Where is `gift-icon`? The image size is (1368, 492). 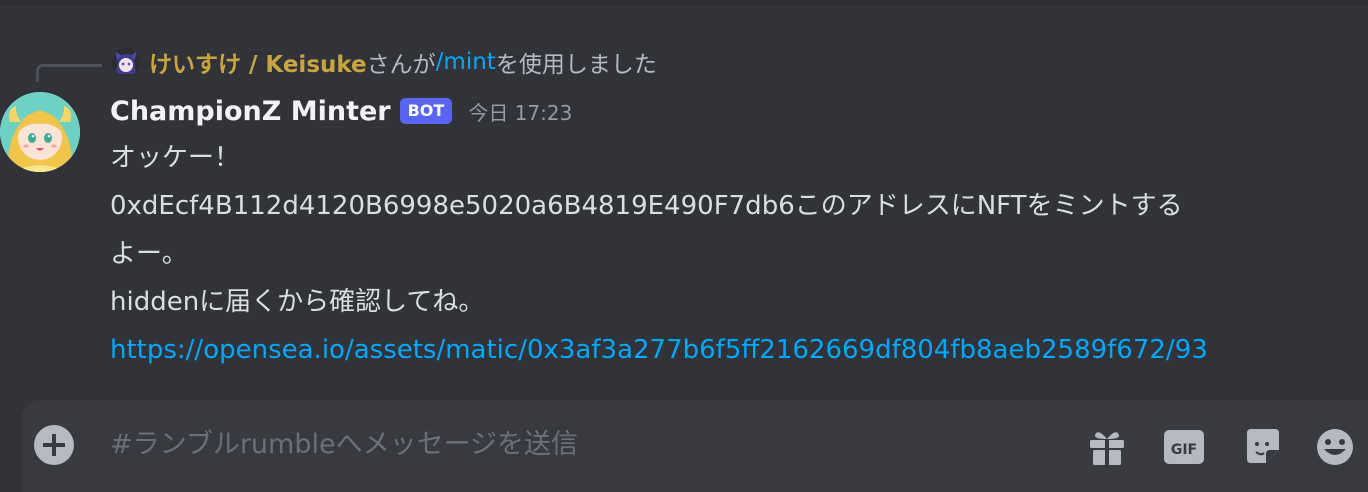
gift-icon is located at coordinates (1107, 447).